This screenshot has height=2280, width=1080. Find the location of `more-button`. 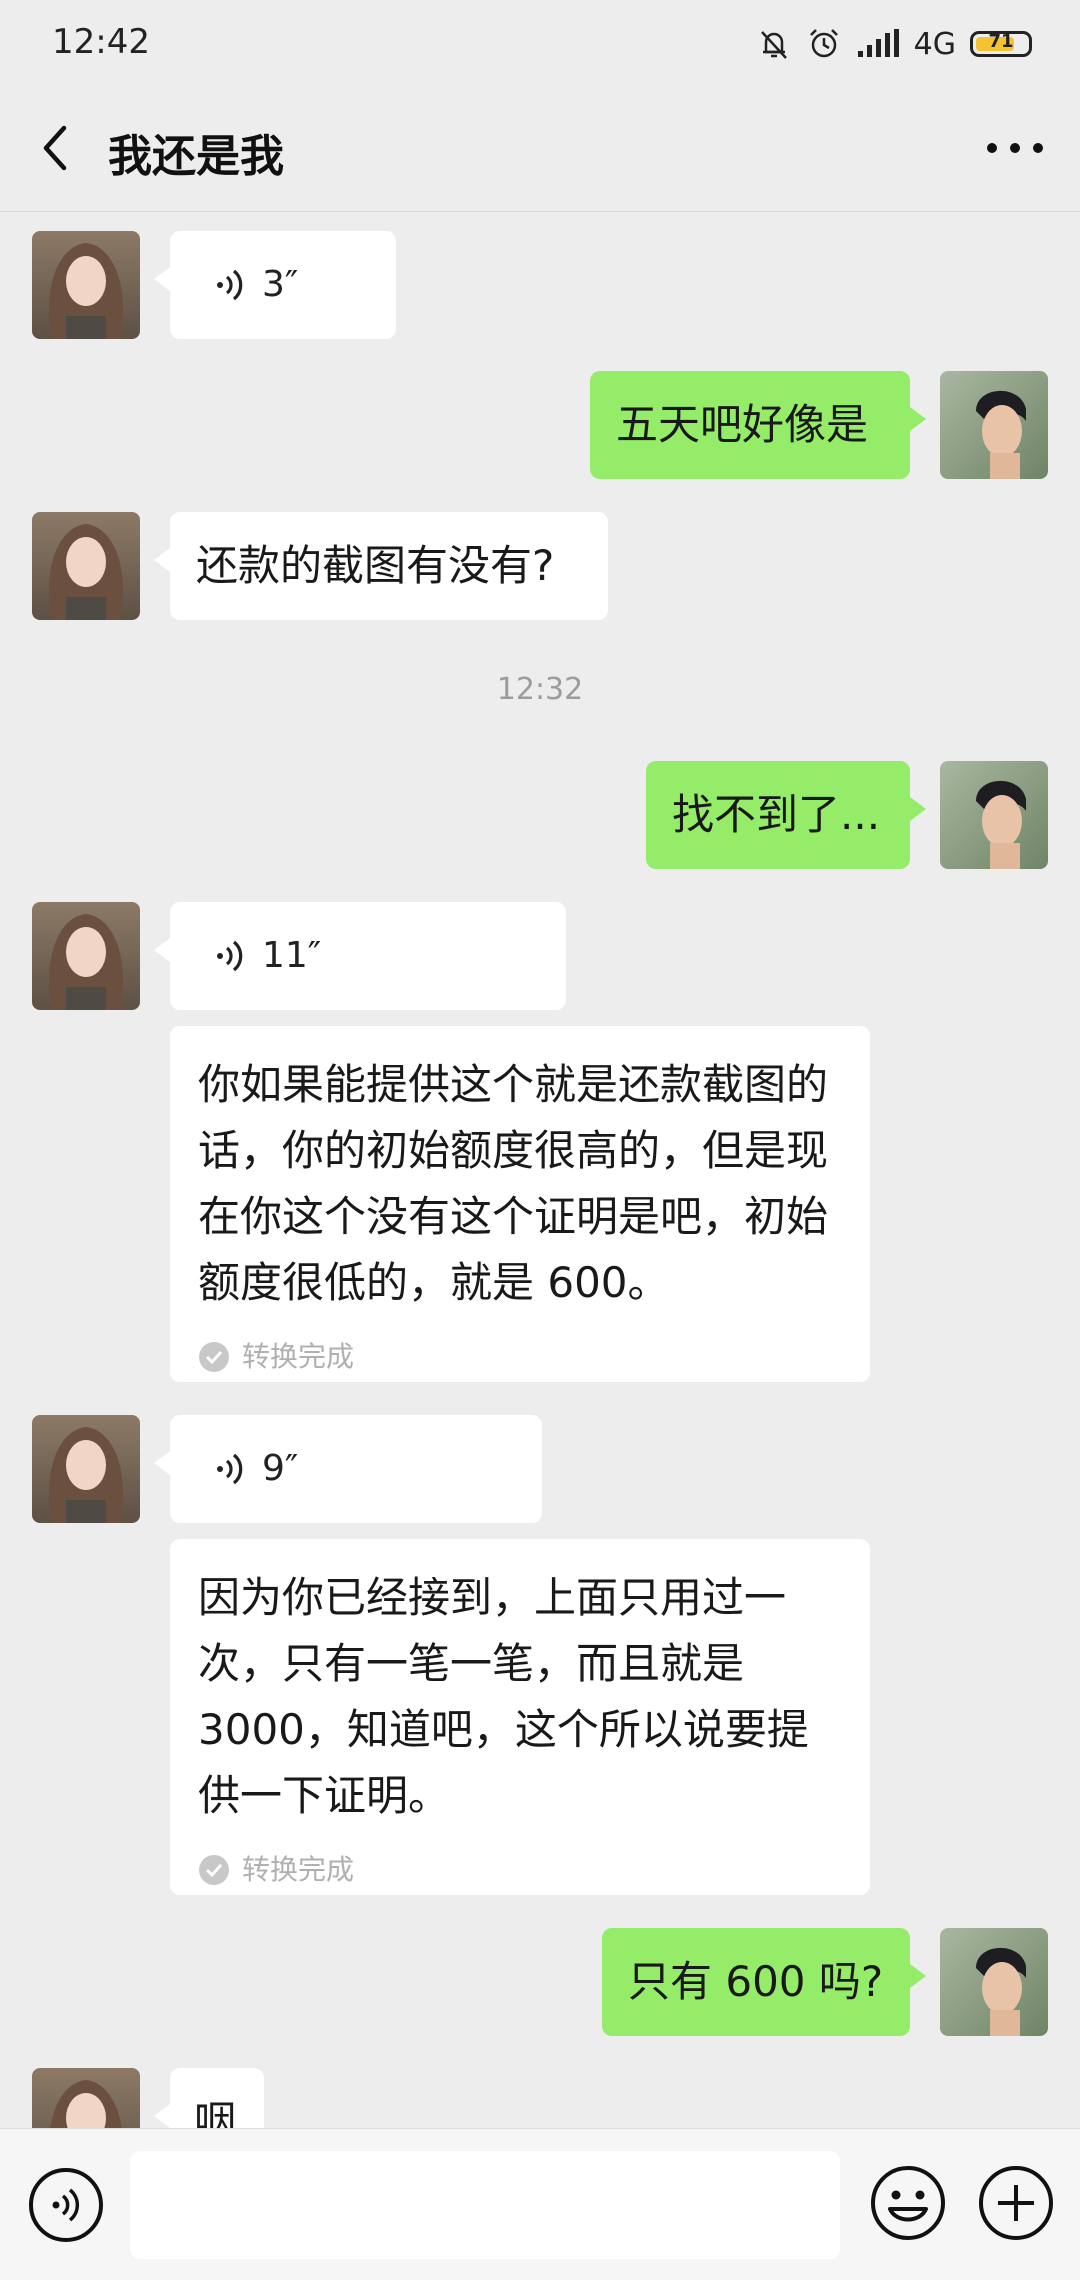

more-button is located at coordinates (1015, 148).